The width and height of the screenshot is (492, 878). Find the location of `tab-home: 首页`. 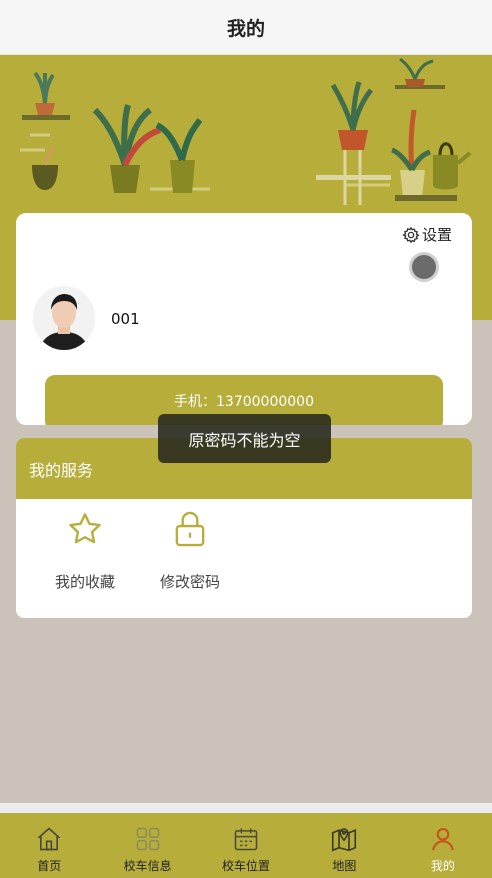

tab-home: 首页 is located at coordinates (49, 845).